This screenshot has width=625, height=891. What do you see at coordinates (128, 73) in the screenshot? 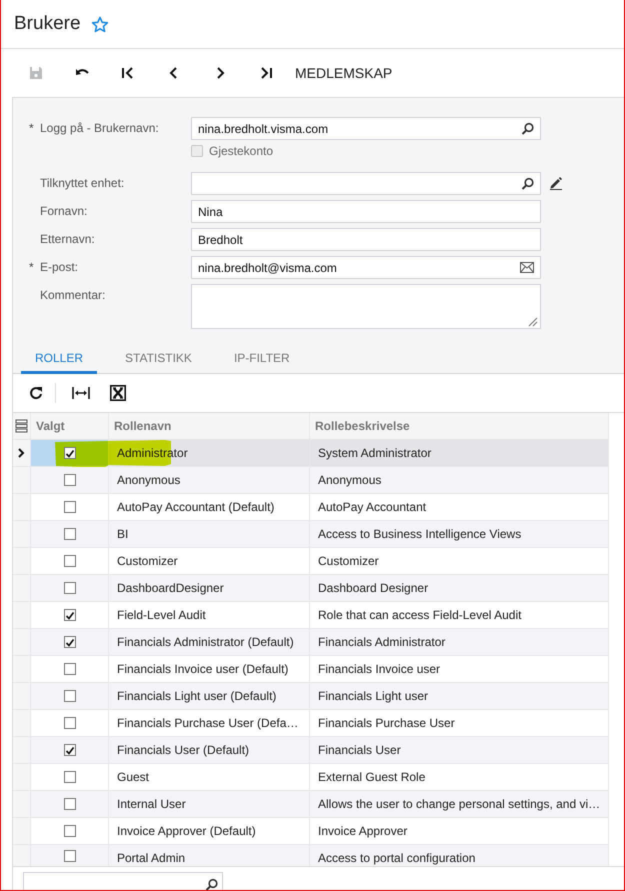
I see `first-page-icon` at bounding box center [128, 73].